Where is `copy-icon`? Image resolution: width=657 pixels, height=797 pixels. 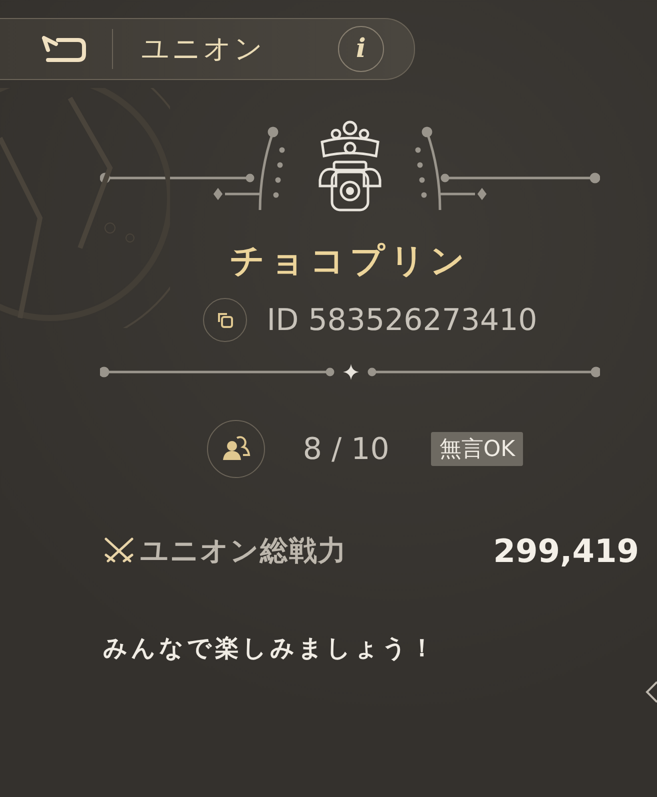
copy-icon is located at coordinates (225, 320).